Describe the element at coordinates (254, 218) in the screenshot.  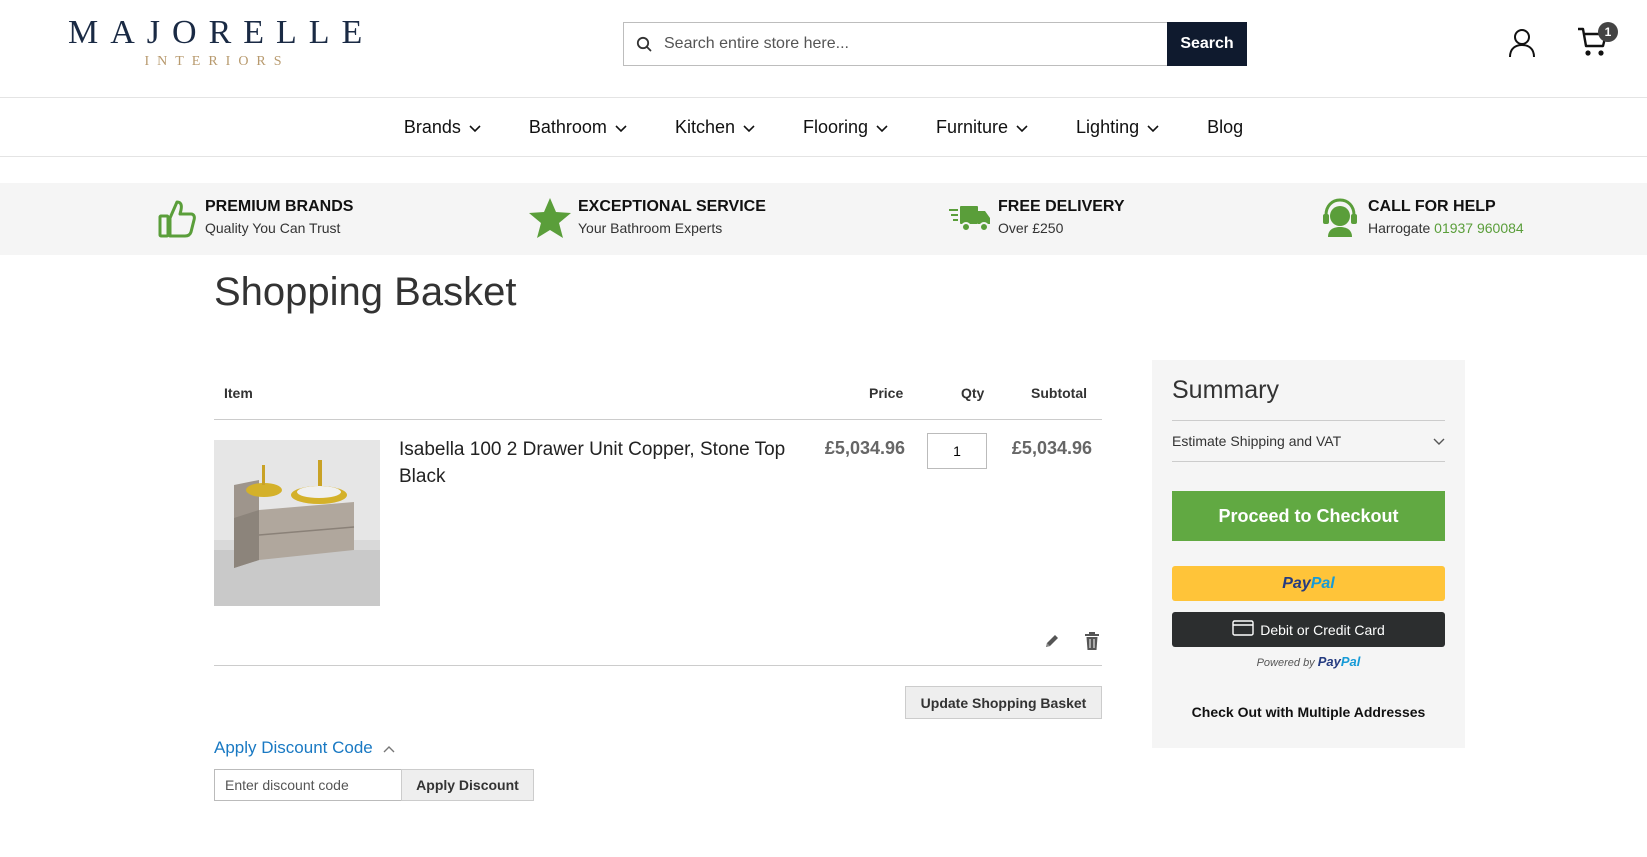
I see `usp-premium-brands: PREMIUM BRANDS Quality You Can Trust` at that location.